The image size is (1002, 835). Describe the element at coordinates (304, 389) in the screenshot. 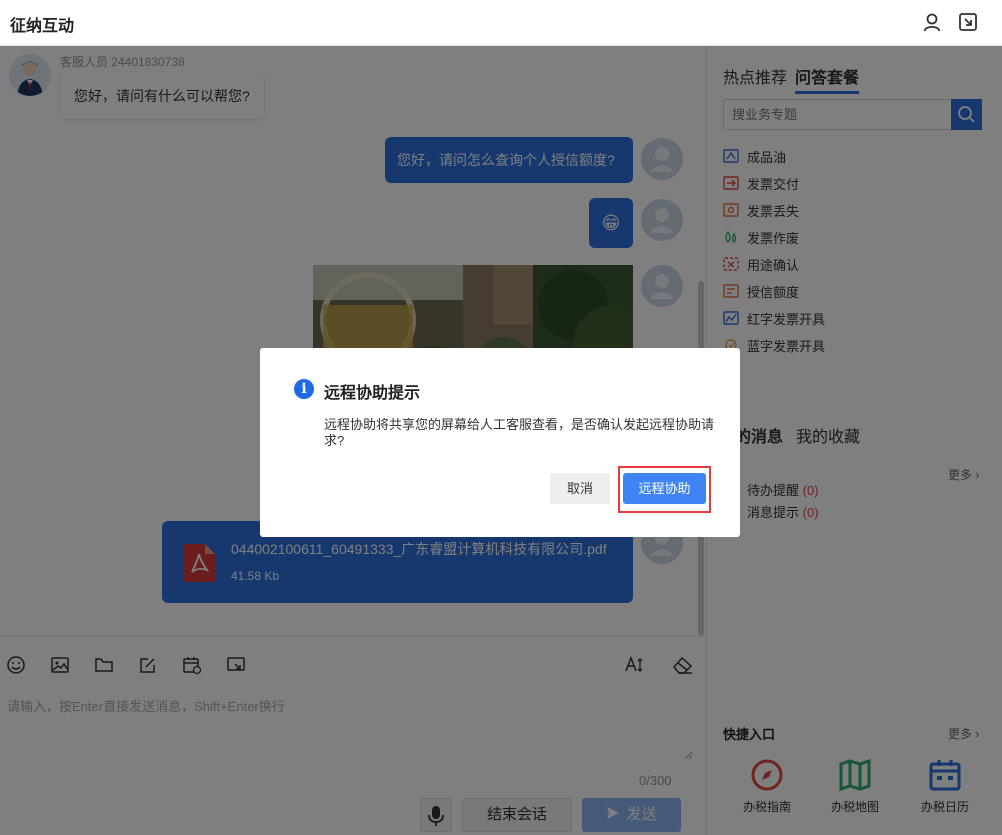

I see `info-icon: i` at that location.